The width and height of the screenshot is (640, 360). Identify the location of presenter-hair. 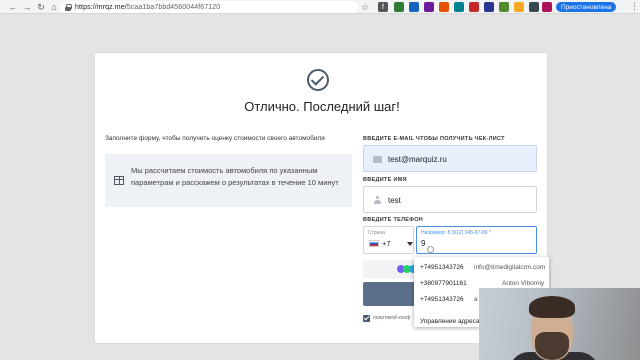
(552, 307).